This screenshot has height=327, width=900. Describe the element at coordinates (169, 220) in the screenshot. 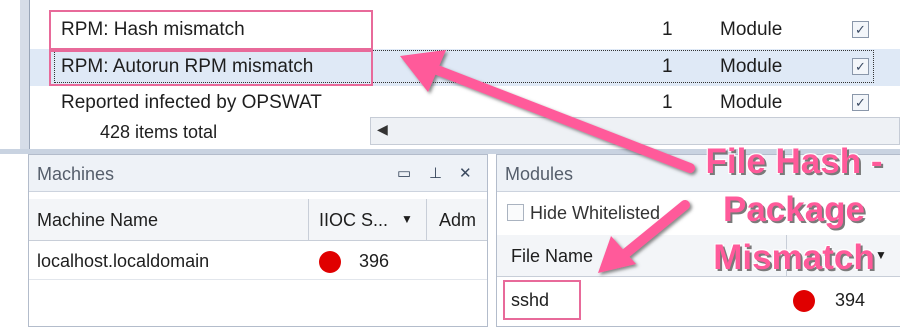

I see `column-header-machine-name: Machine Name` at that location.